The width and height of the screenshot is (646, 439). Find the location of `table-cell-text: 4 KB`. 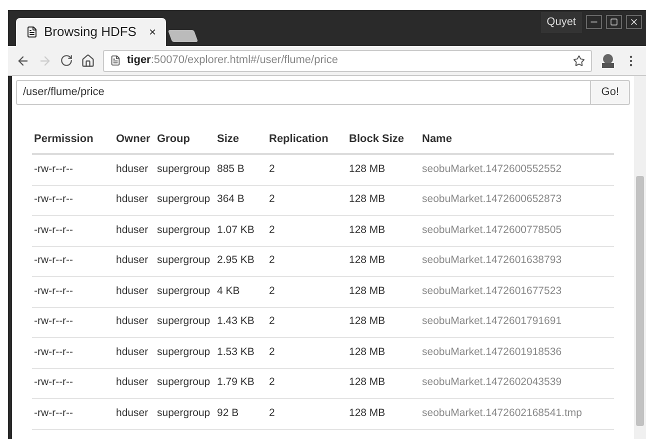

table-cell-text: 4 KB is located at coordinates (229, 291).